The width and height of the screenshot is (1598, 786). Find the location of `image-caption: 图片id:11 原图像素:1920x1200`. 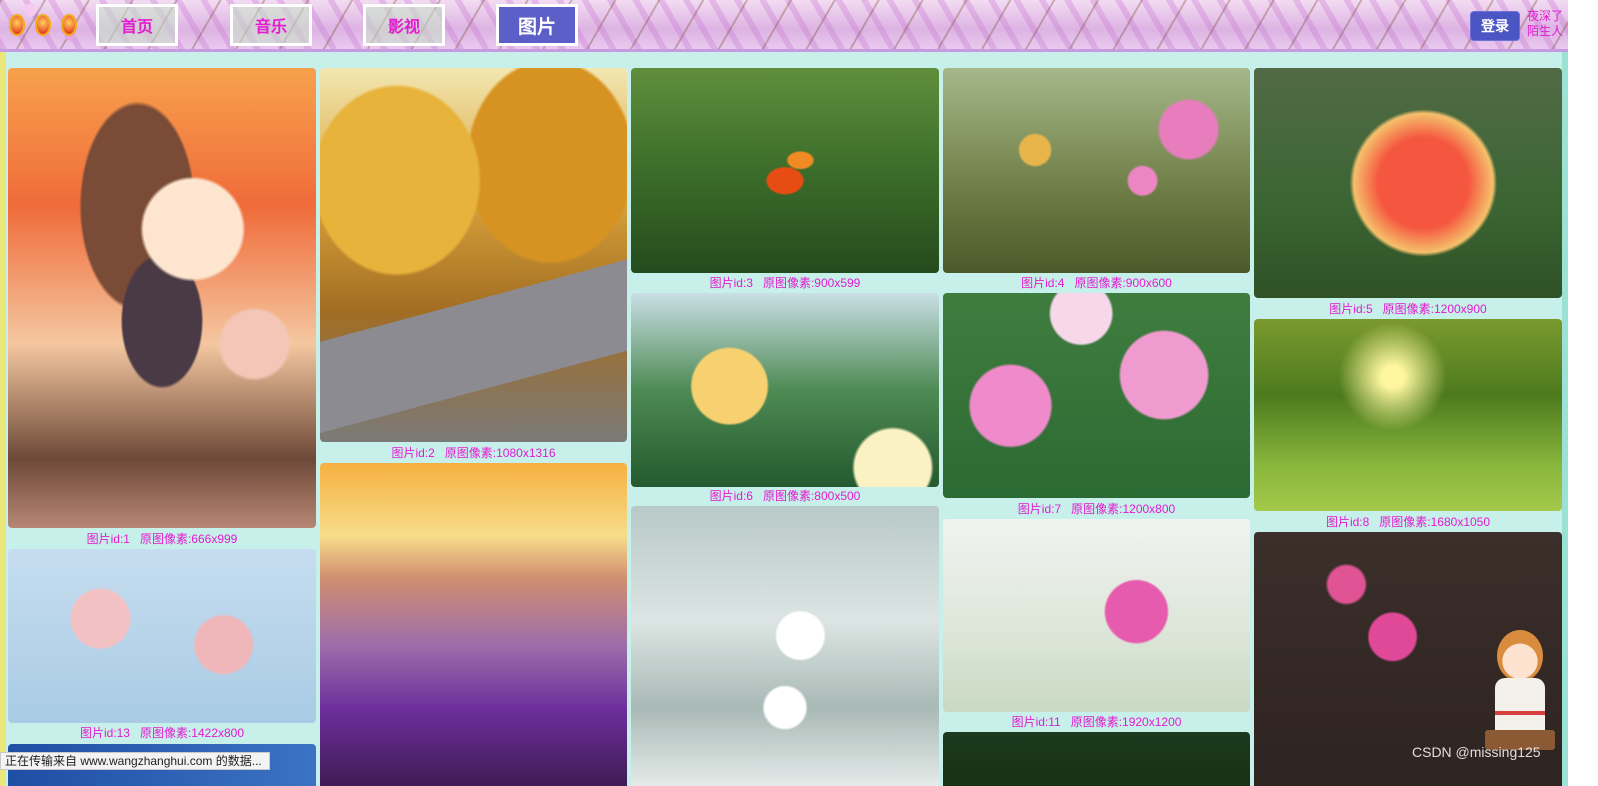

image-caption: 图片id:11 原图像素:1920x1200 is located at coordinates (1096, 722).